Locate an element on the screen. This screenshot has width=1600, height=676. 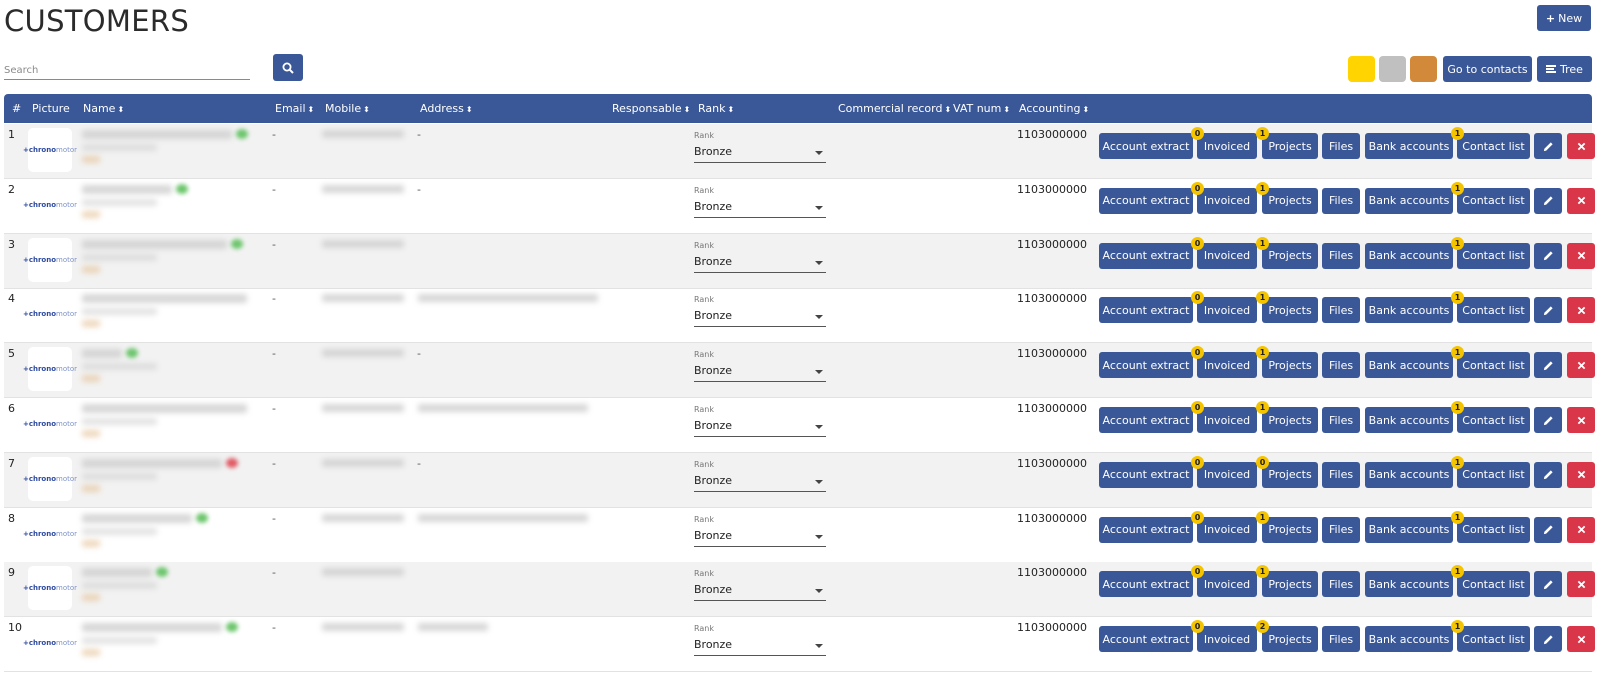
bronze-filter-swatch is located at coordinates (1423, 69).